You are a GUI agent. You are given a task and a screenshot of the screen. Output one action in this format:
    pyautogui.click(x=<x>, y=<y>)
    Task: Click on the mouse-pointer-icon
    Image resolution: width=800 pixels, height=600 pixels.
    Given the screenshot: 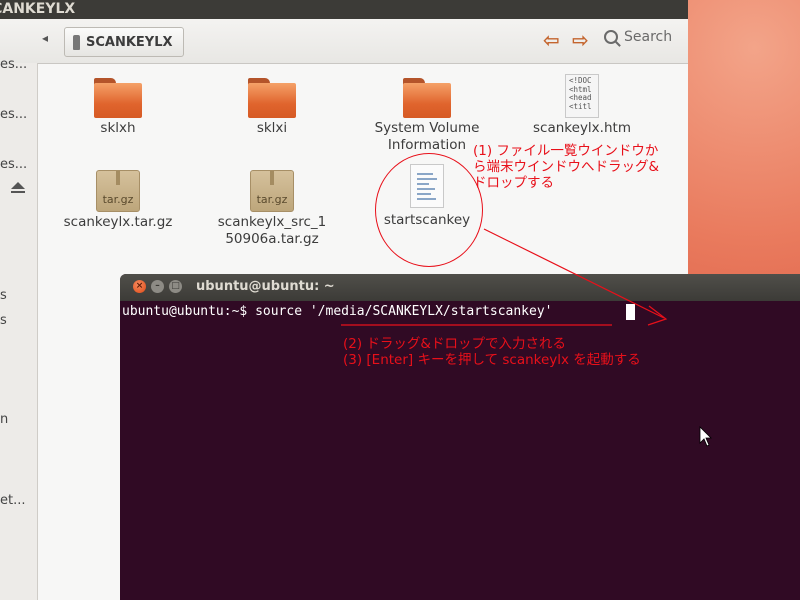 What is the action you would take?
    pyautogui.click(x=705, y=436)
    